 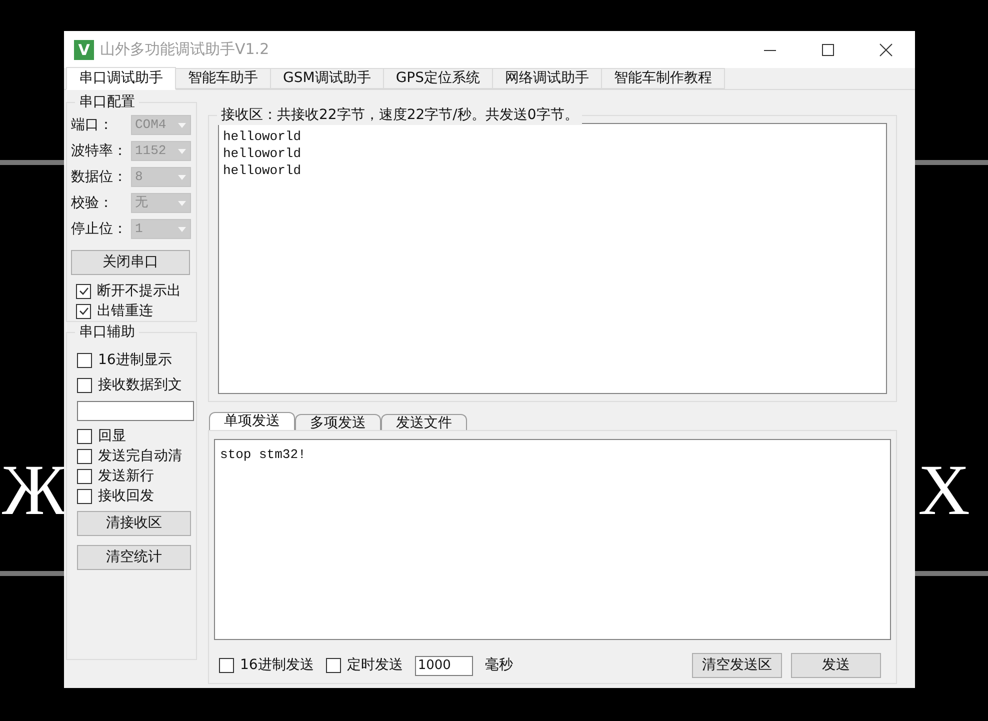 I want to click on group-title: 接收区：共接收22字节，速度22字节/秒。共发送0字节。, so click(x=399, y=115).